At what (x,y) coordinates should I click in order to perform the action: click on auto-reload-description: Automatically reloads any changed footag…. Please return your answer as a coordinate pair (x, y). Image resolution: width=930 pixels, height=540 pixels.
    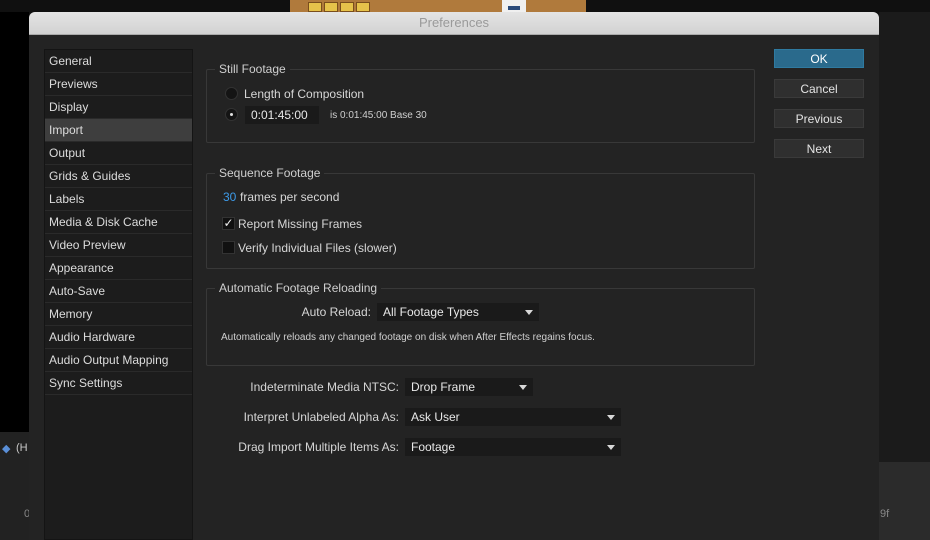
    Looking at the image, I should click on (408, 337).